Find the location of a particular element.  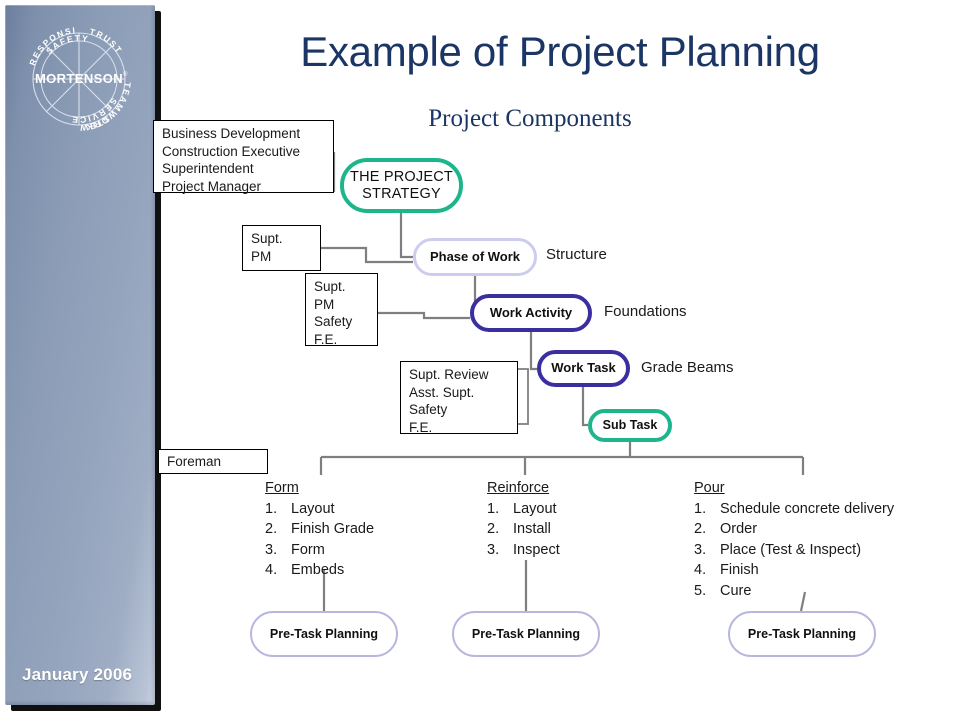

task-list-item-label: Finish is located at coordinates (739, 570).